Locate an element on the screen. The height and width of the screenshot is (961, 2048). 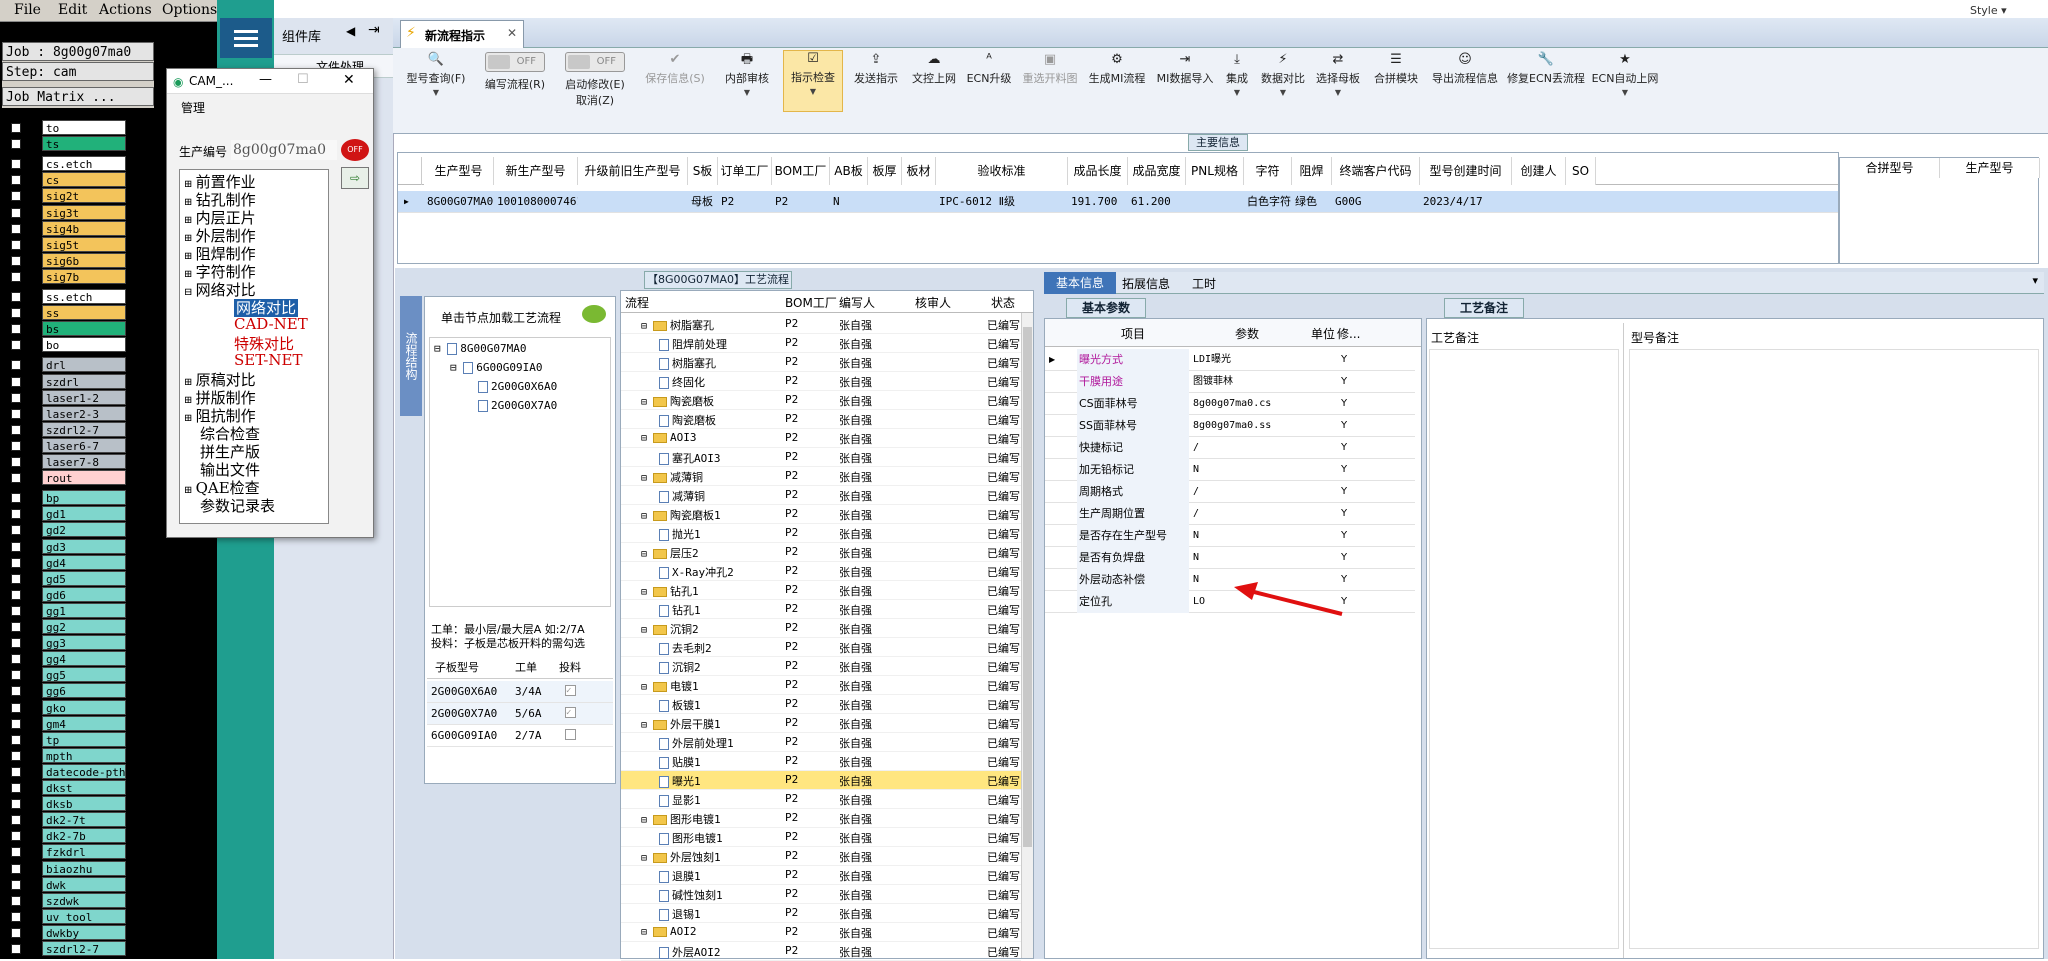
param-row: 是否存在生产型号 N Y is located at coordinates (1230, 536).